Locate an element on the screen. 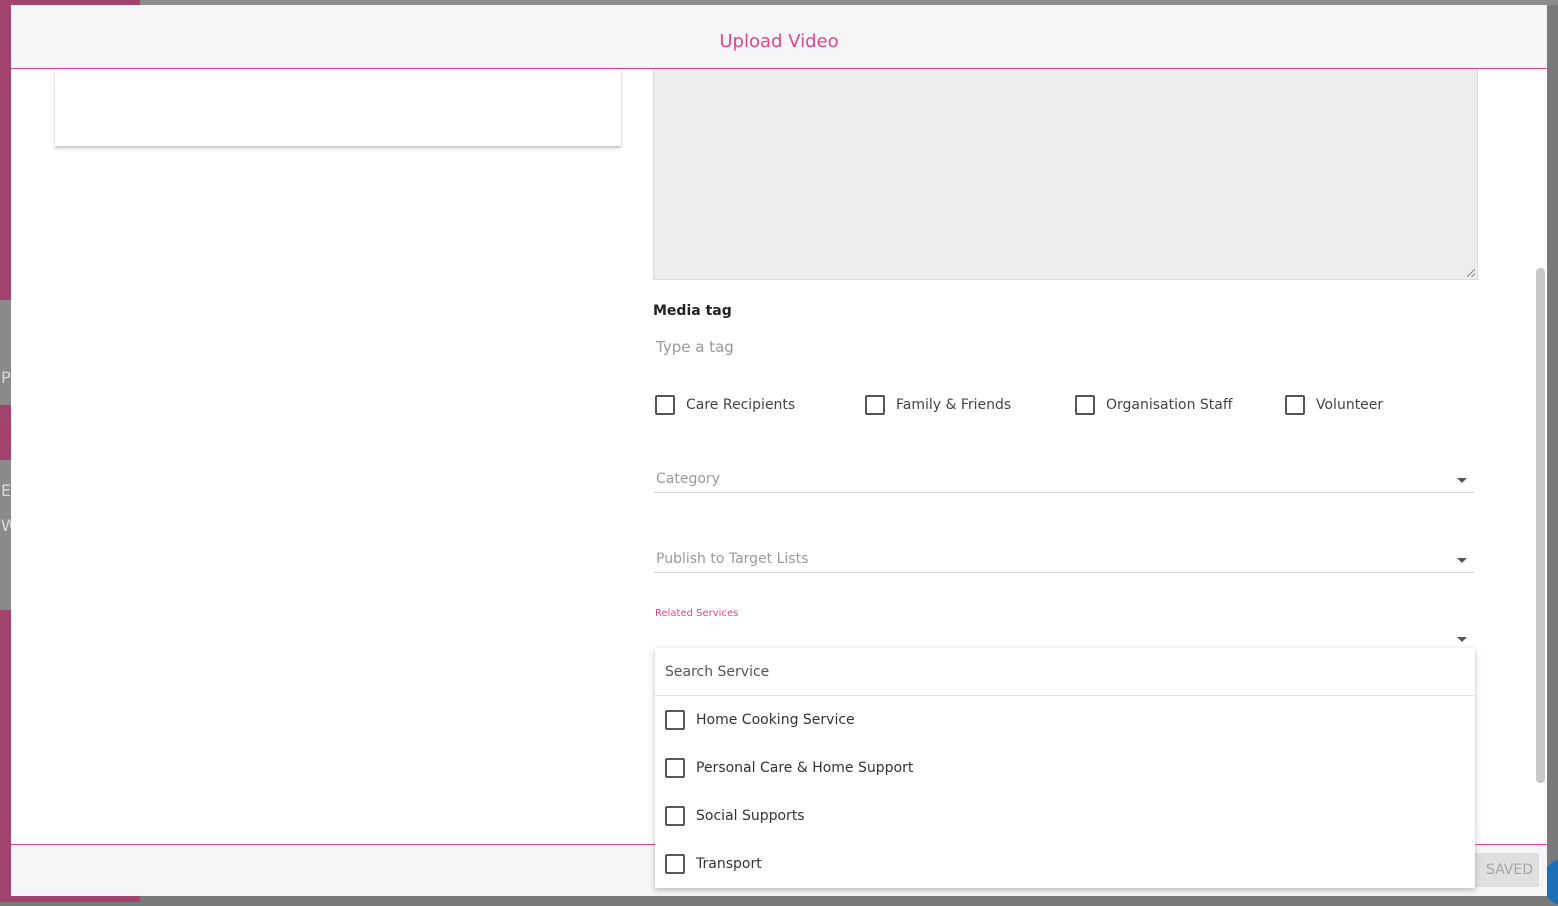 This screenshot has width=1558, height=906. service-option: Transport is located at coordinates (713, 864).